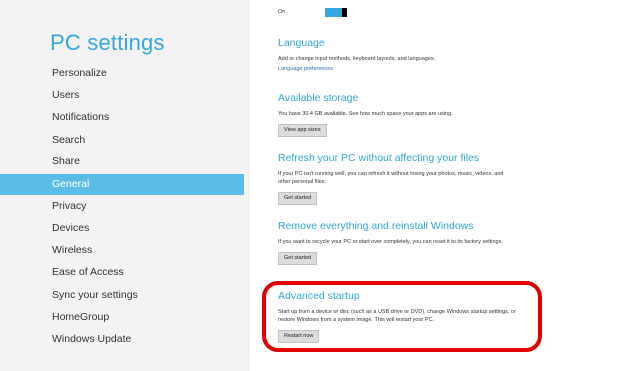 The width and height of the screenshot is (641, 371). I want to click on view-app-sizes-button: View app sizes, so click(302, 130).